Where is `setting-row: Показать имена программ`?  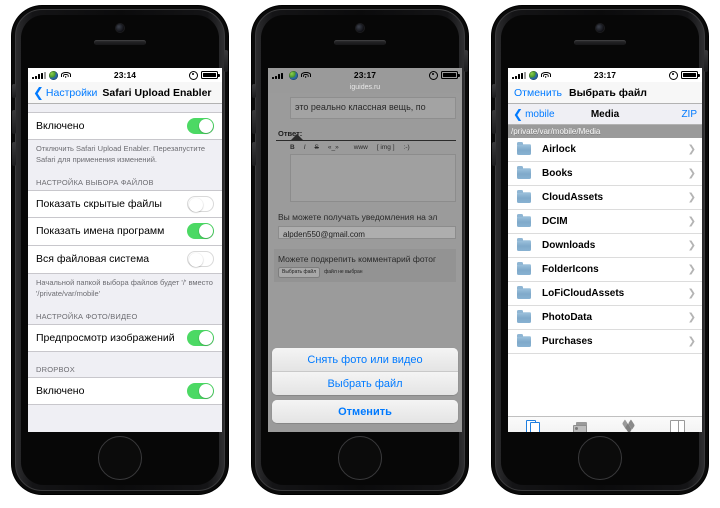 setting-row: Показать имена программ is located at coordinates (125, 231).